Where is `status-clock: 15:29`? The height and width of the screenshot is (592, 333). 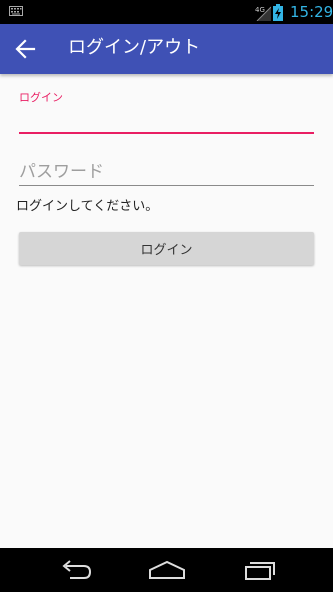
status-clock: 15:29 is located at coordinates (311, 12).